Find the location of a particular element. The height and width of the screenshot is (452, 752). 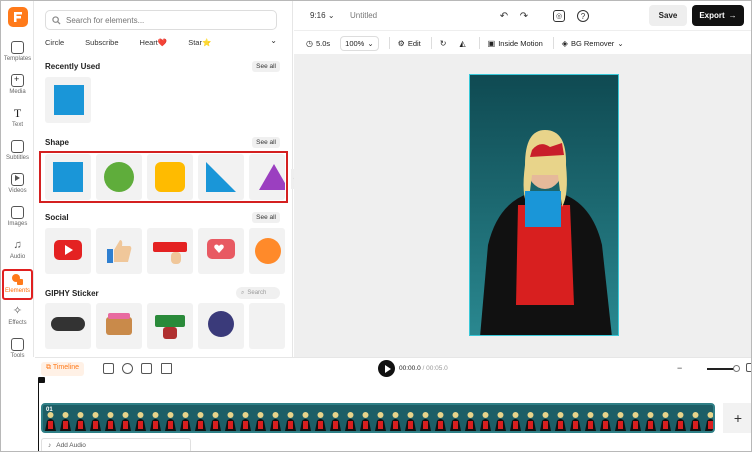

undo-icon: ↶ is located at coordinates (504, 16).